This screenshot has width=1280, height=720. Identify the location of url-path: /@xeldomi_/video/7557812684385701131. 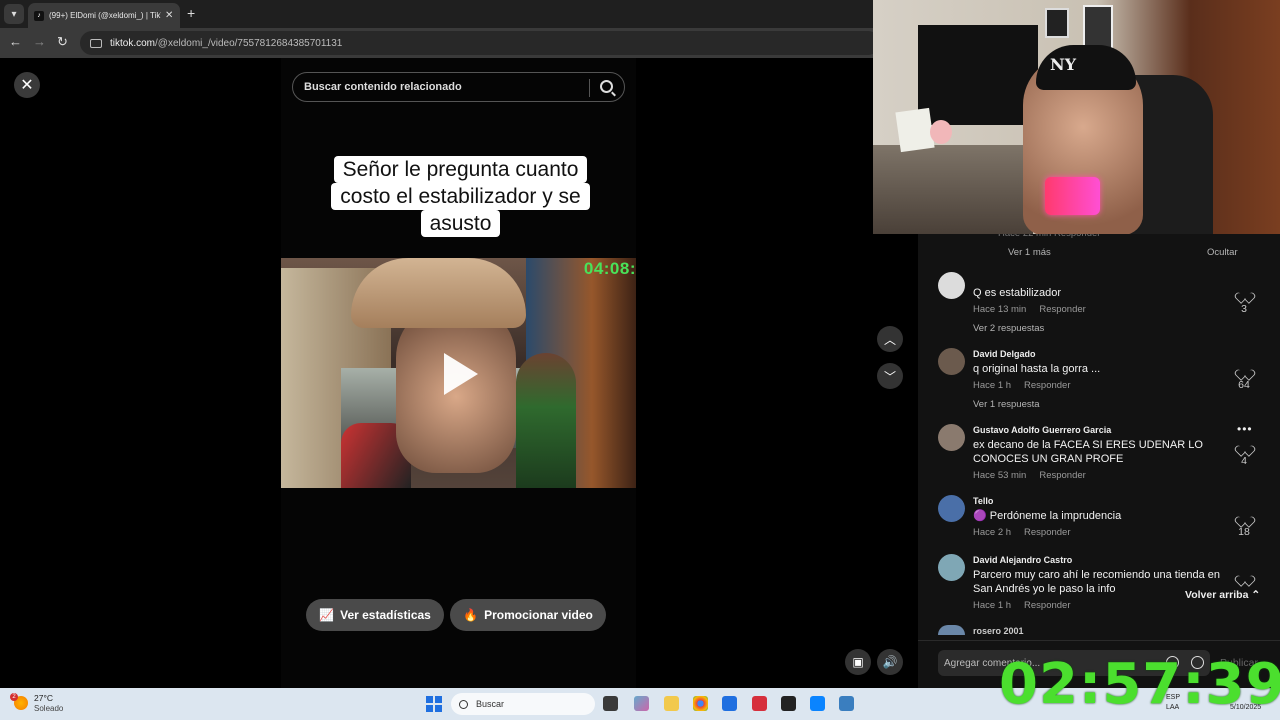
(249, 43).